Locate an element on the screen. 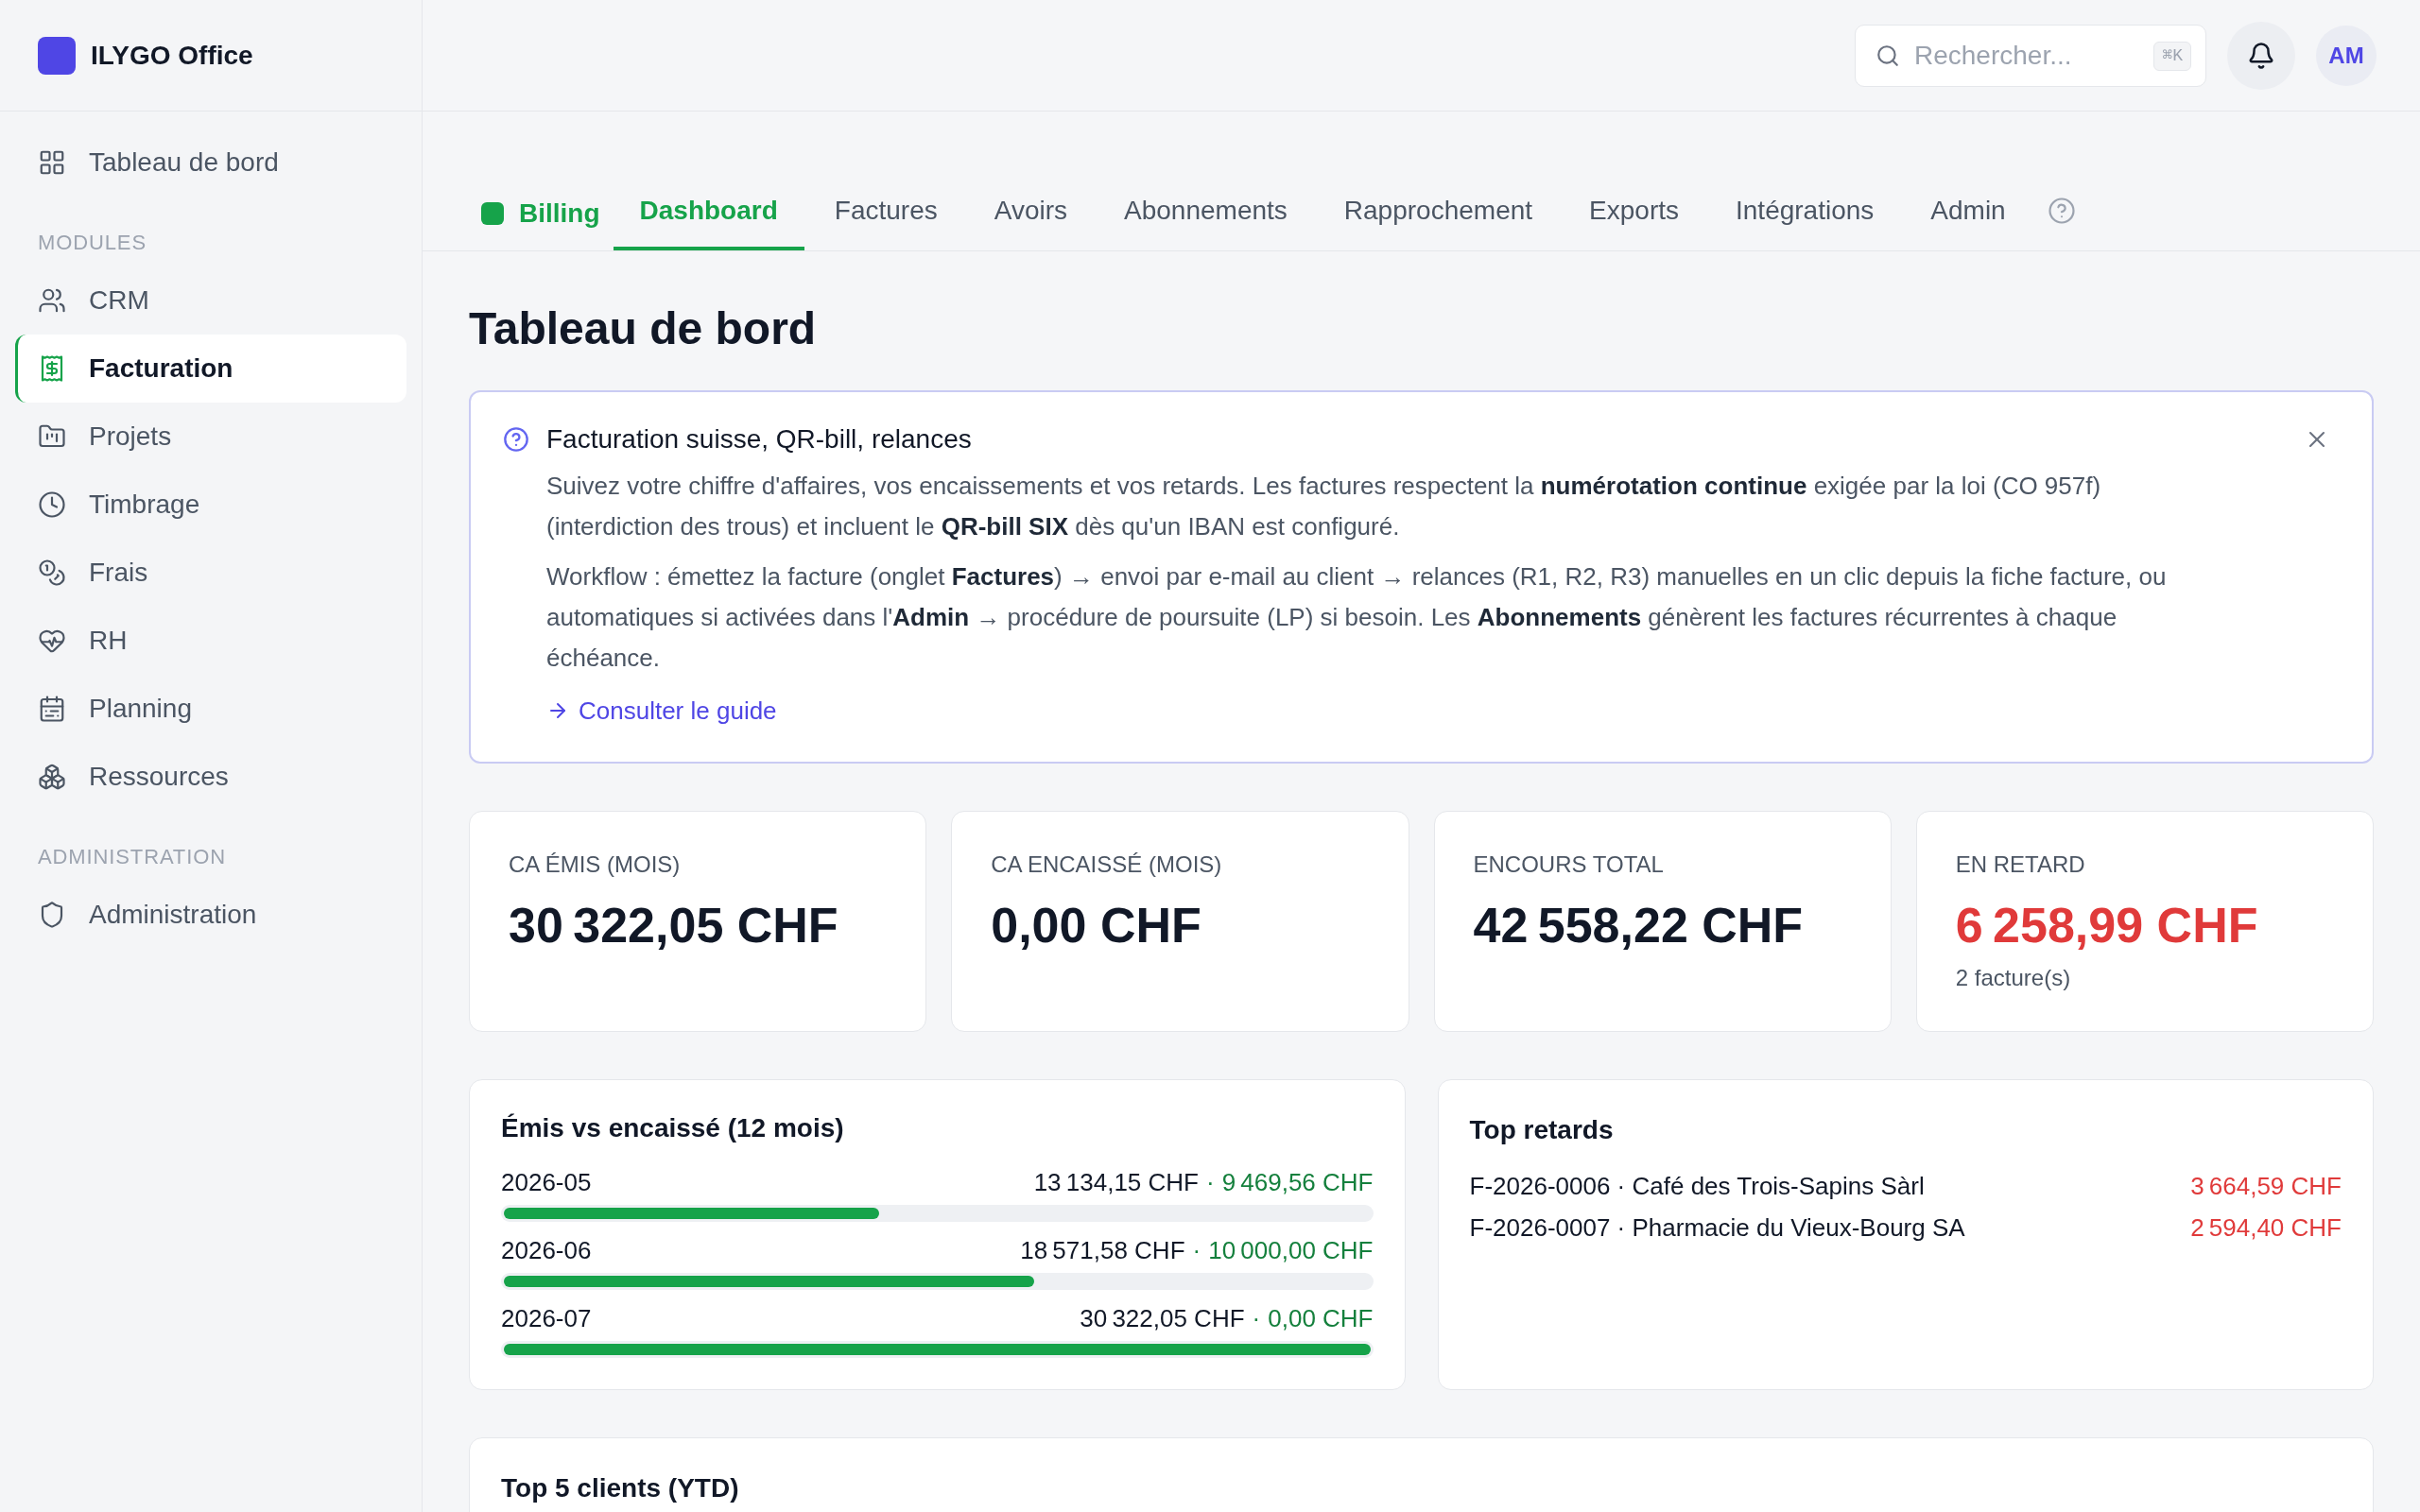 The width and height of the screenshot is (2420, 1512). month-label: 2026-06 is located at coordinates (546, 1250).